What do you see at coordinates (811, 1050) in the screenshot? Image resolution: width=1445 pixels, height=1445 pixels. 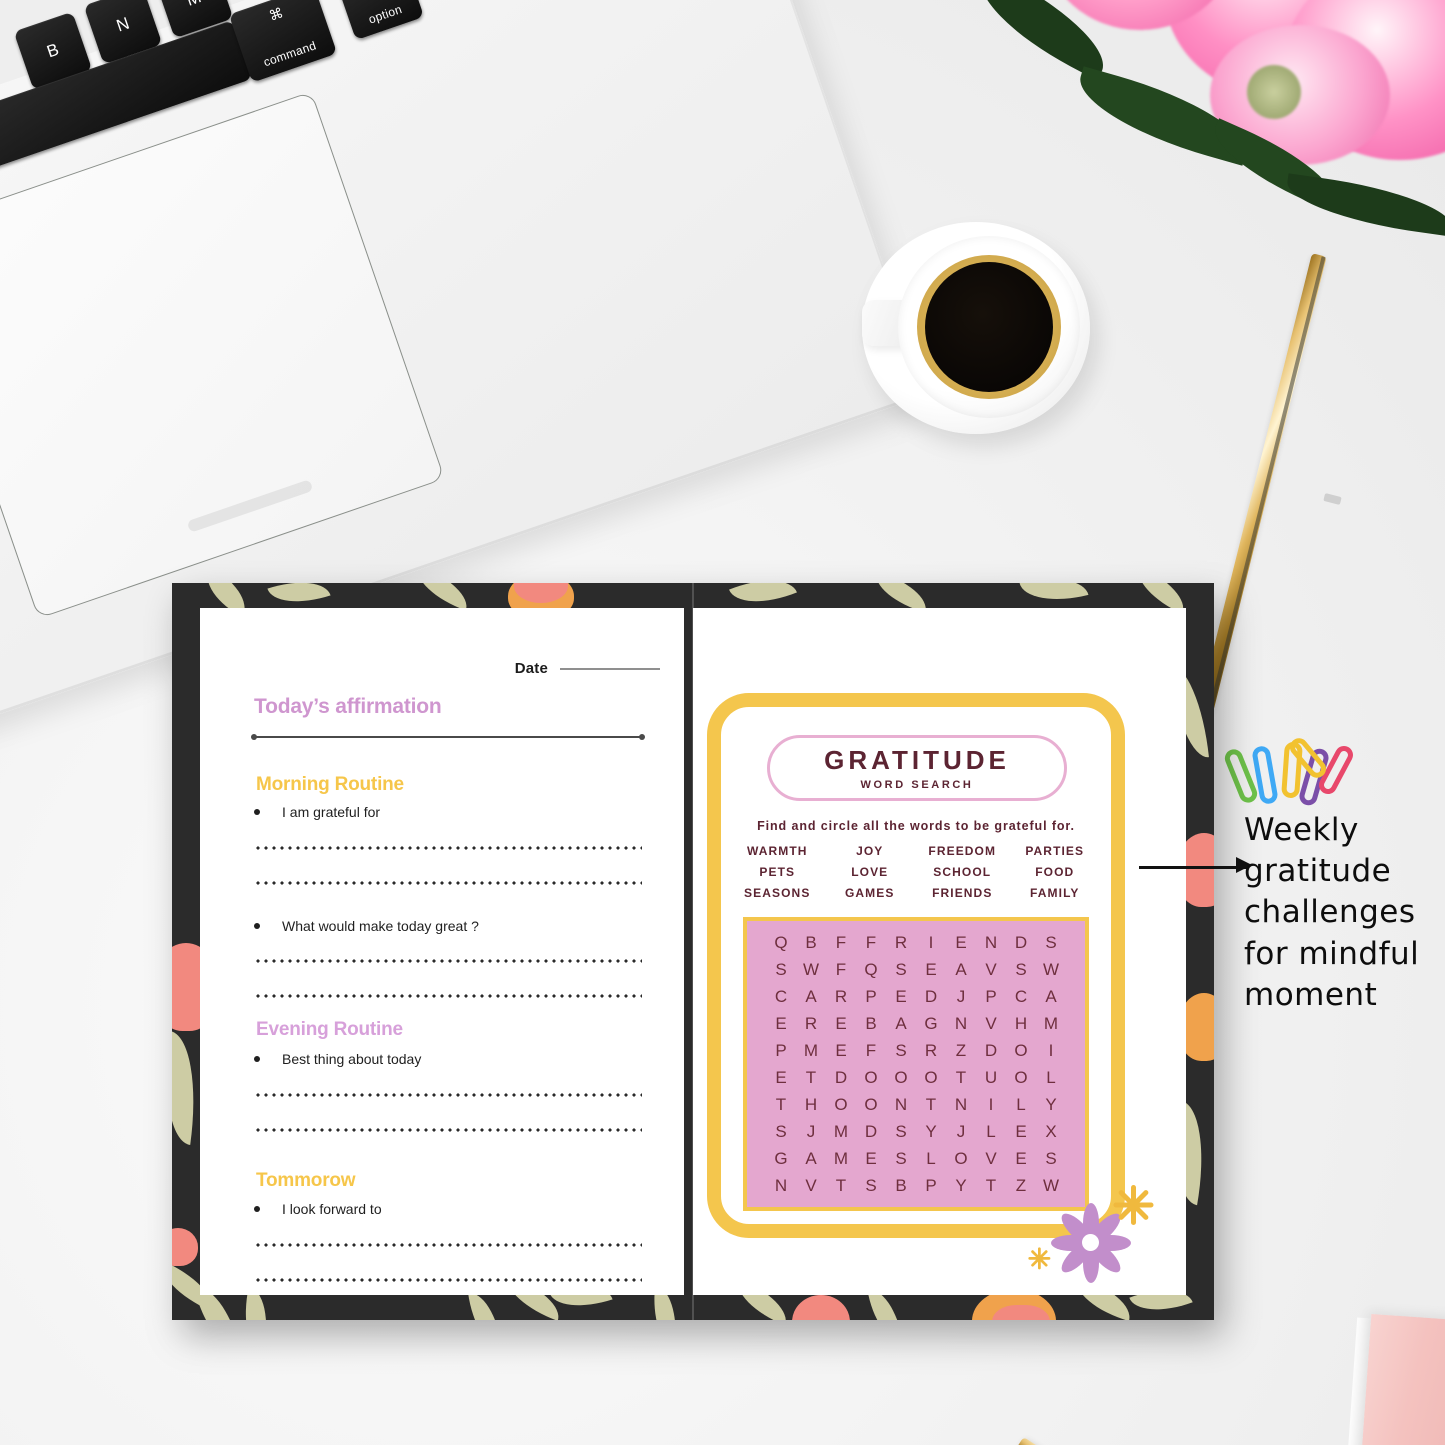 I see `grid-cell-r4-c1: M` at bounding box center [811, 1050].